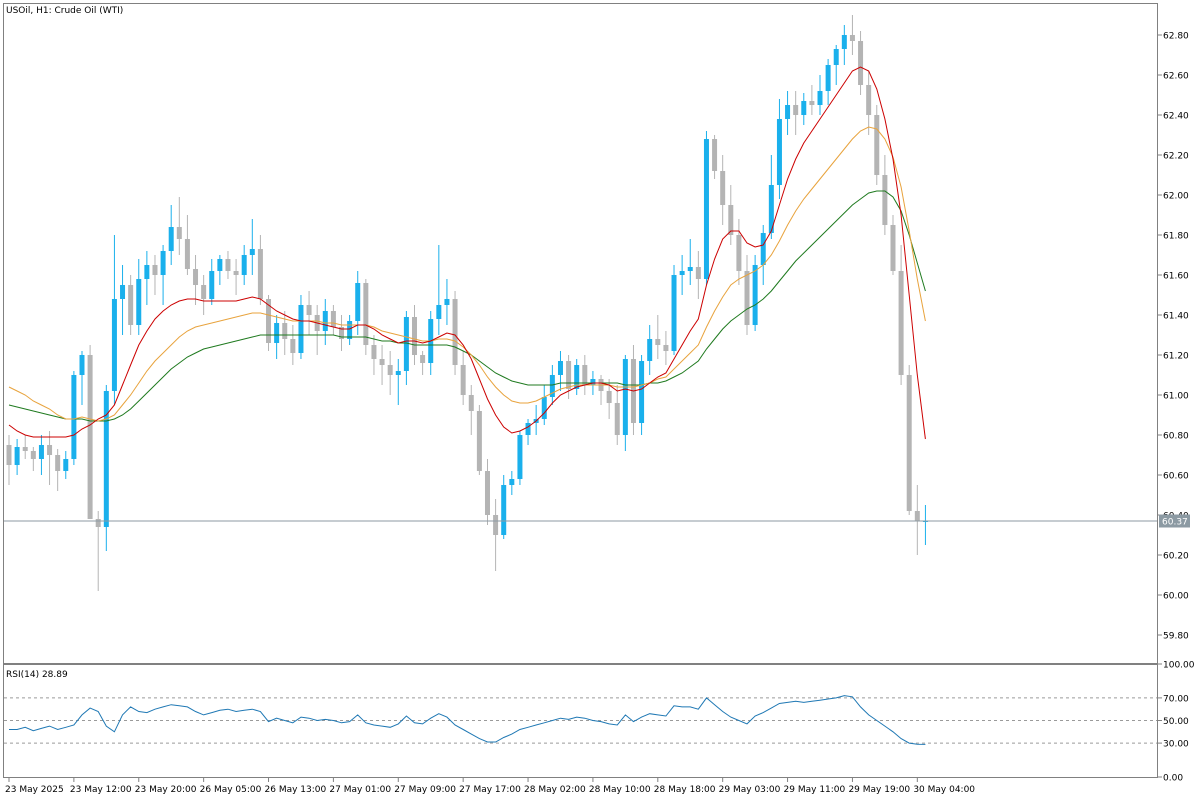  Describe the element at coordinates (1175, 523) in the screenshot. I see `current-price-label: 60.37` at that location.